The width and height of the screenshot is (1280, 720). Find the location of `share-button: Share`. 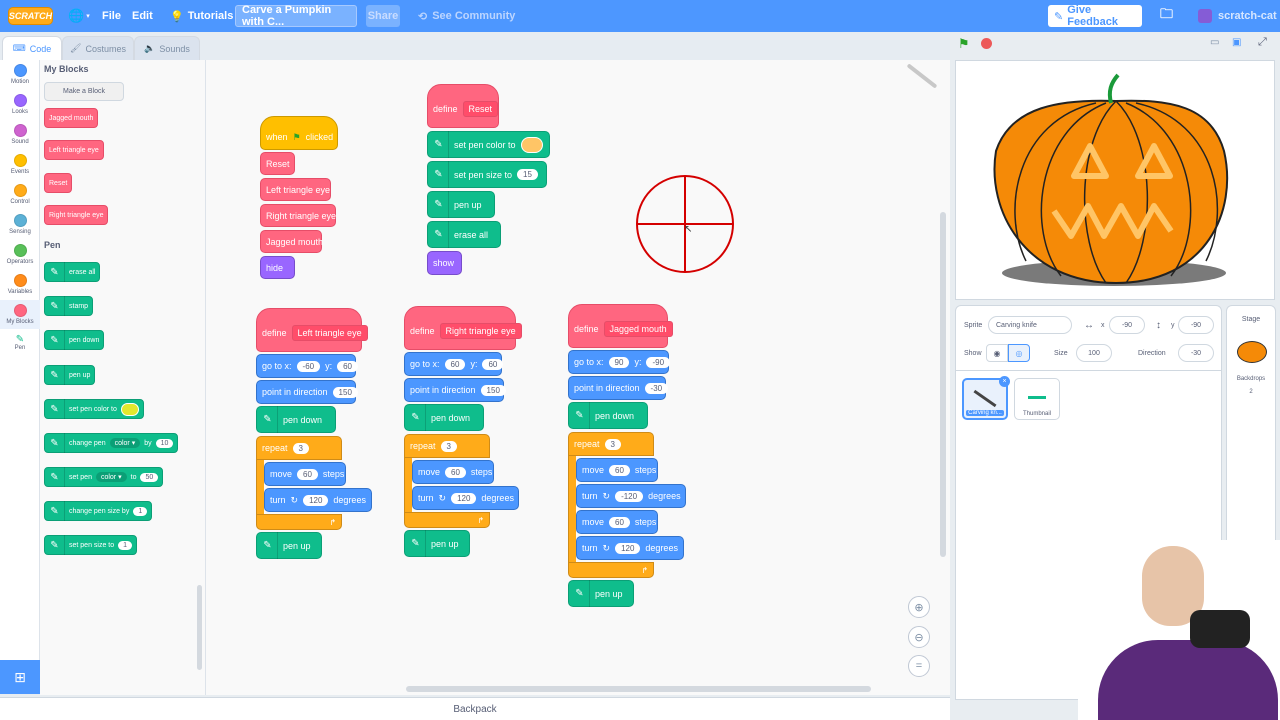

share-button: Share is located at coordinates (383, 16).